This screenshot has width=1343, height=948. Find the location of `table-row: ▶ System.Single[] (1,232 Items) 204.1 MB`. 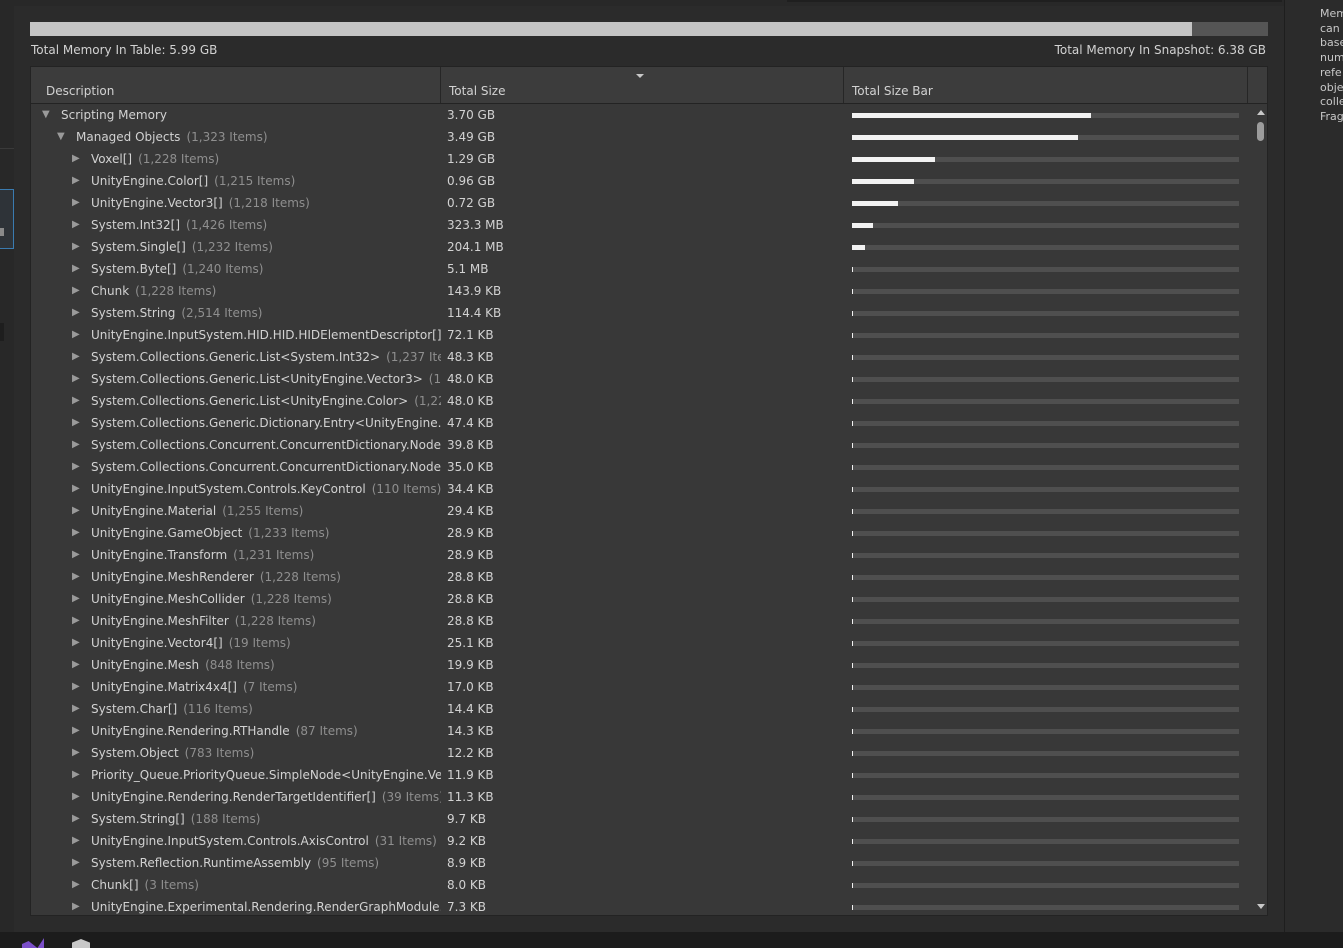

table-row: ▶ System.Single[] (1,232 Items) 204.1 MB is located at coordinates (642, 247).